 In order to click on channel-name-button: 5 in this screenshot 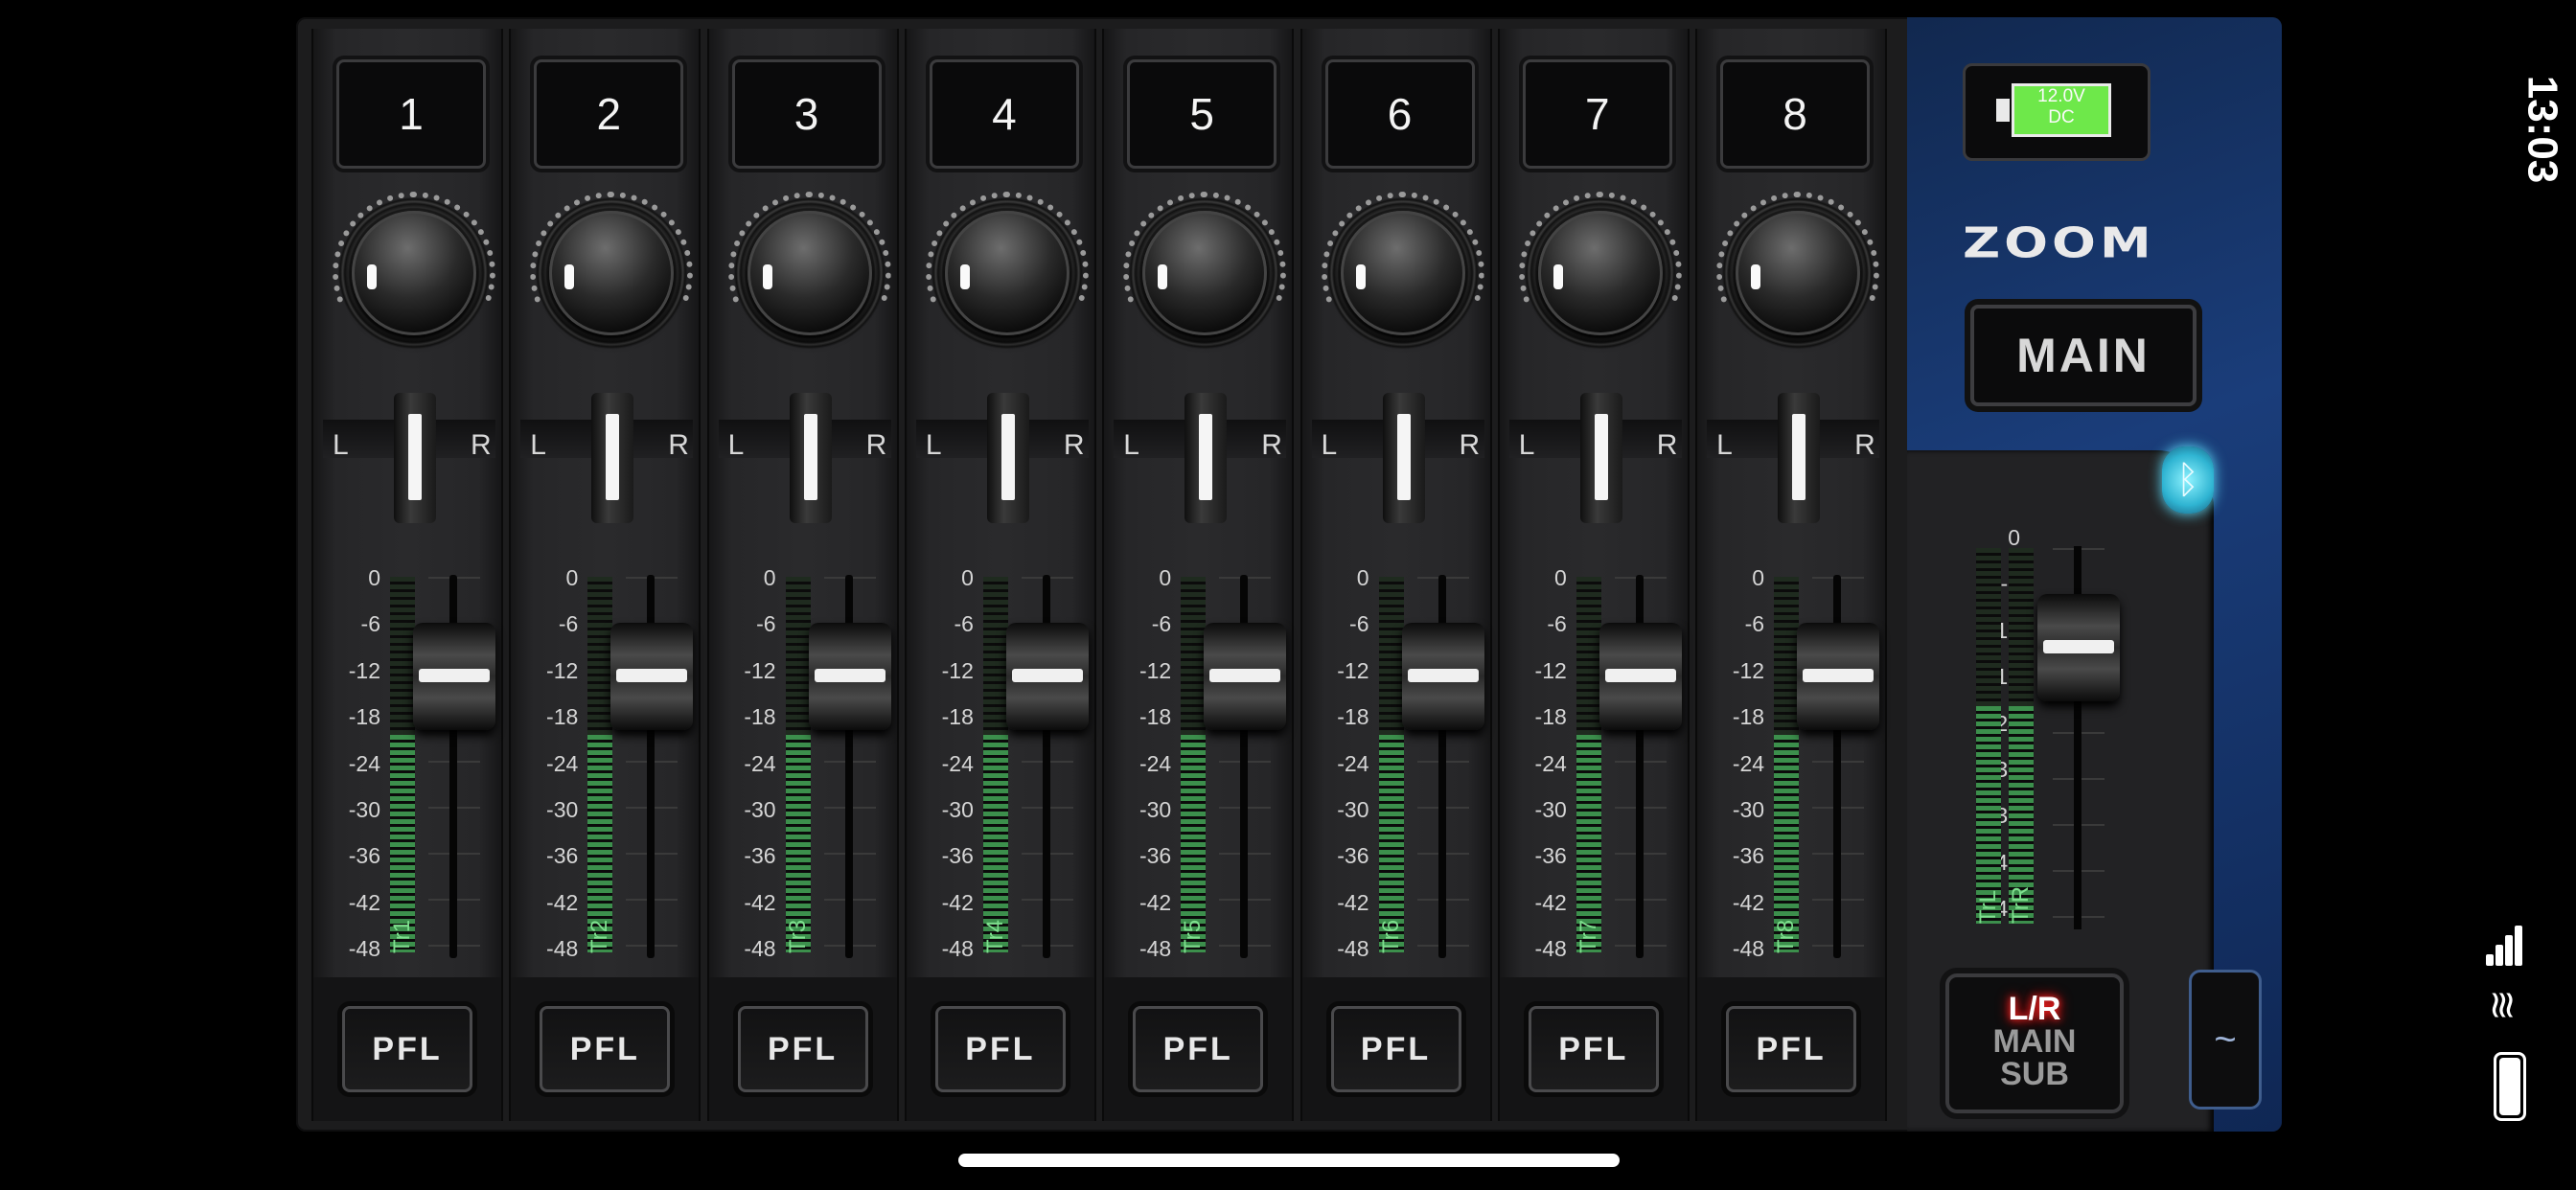, I will do `click(1202, 114)`.